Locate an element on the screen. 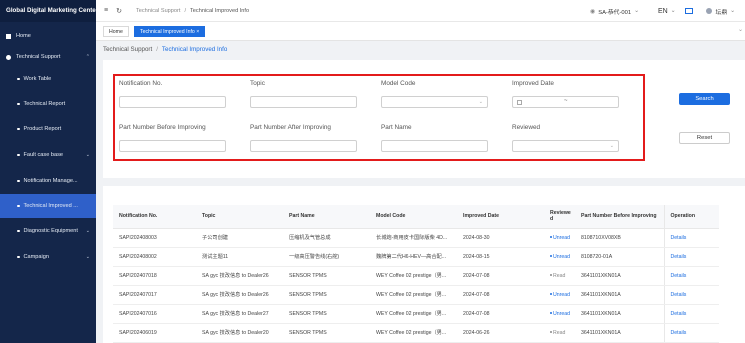  table-cell-date: 2024-06-26 is located at coordinates (500, 333).